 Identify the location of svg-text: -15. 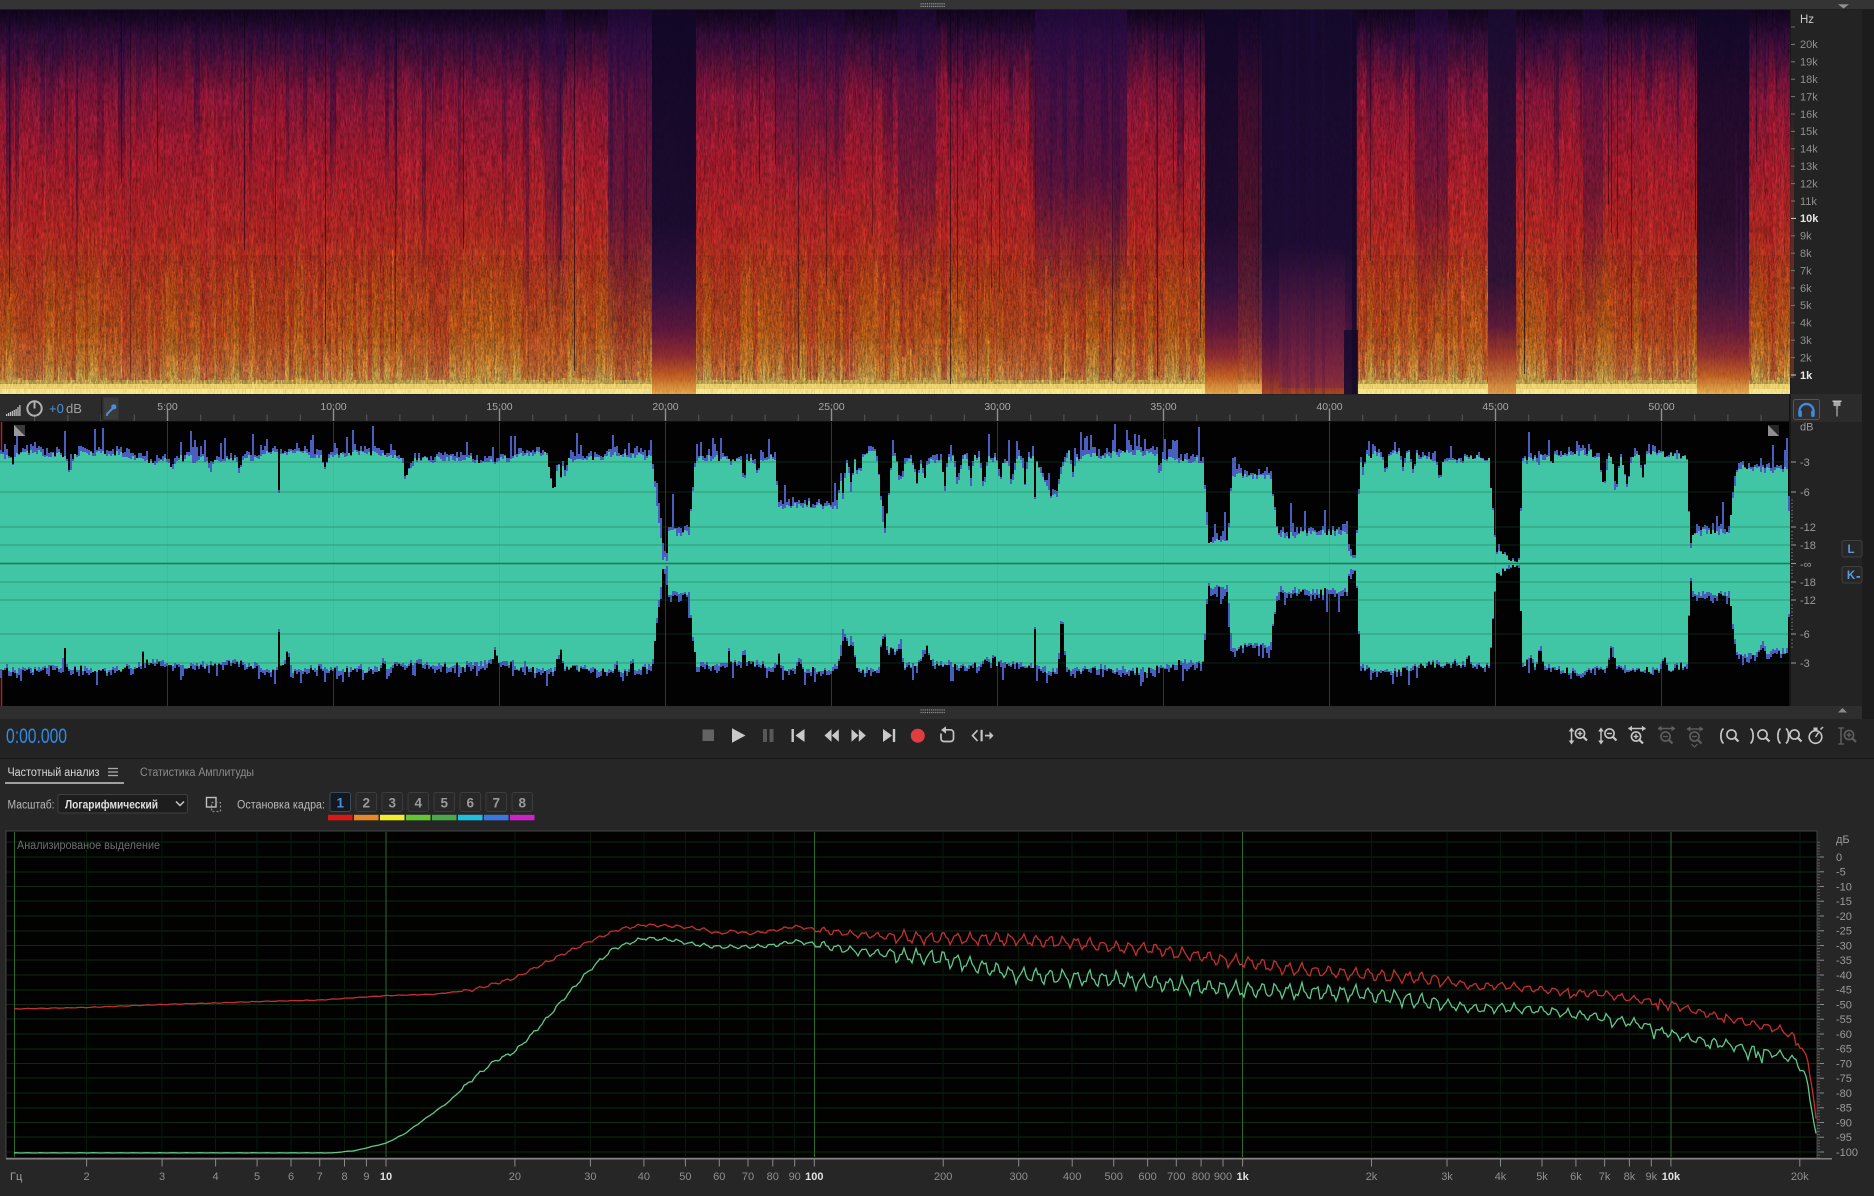
(1844, 902).